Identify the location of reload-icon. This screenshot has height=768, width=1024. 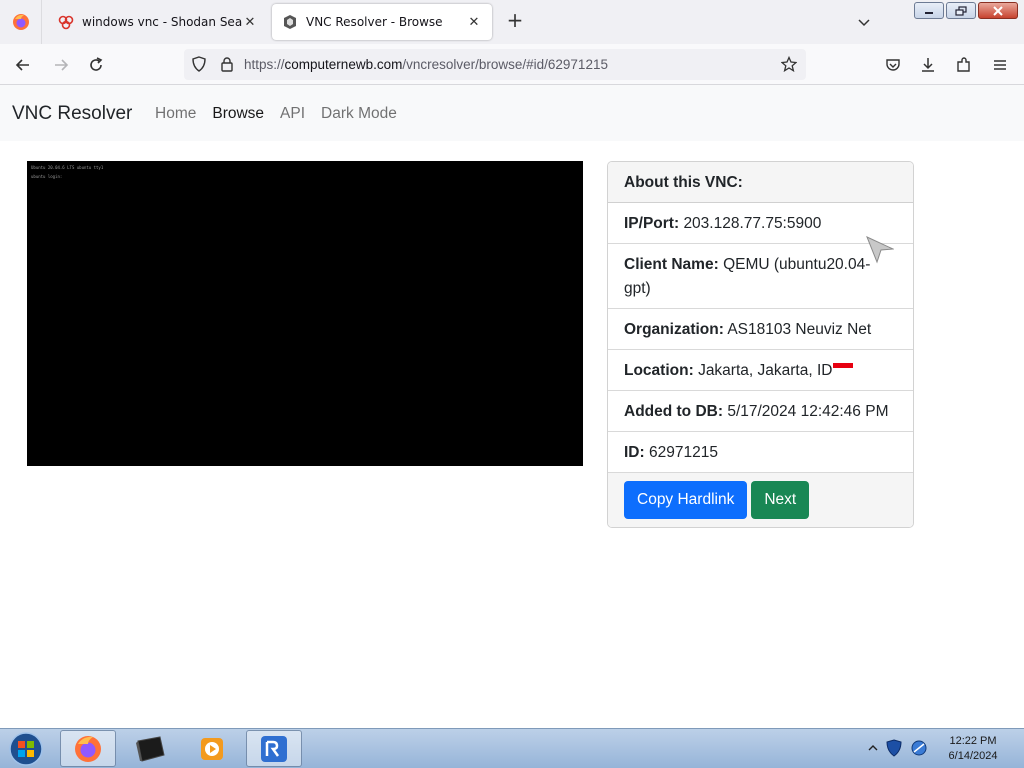
(96, 64).